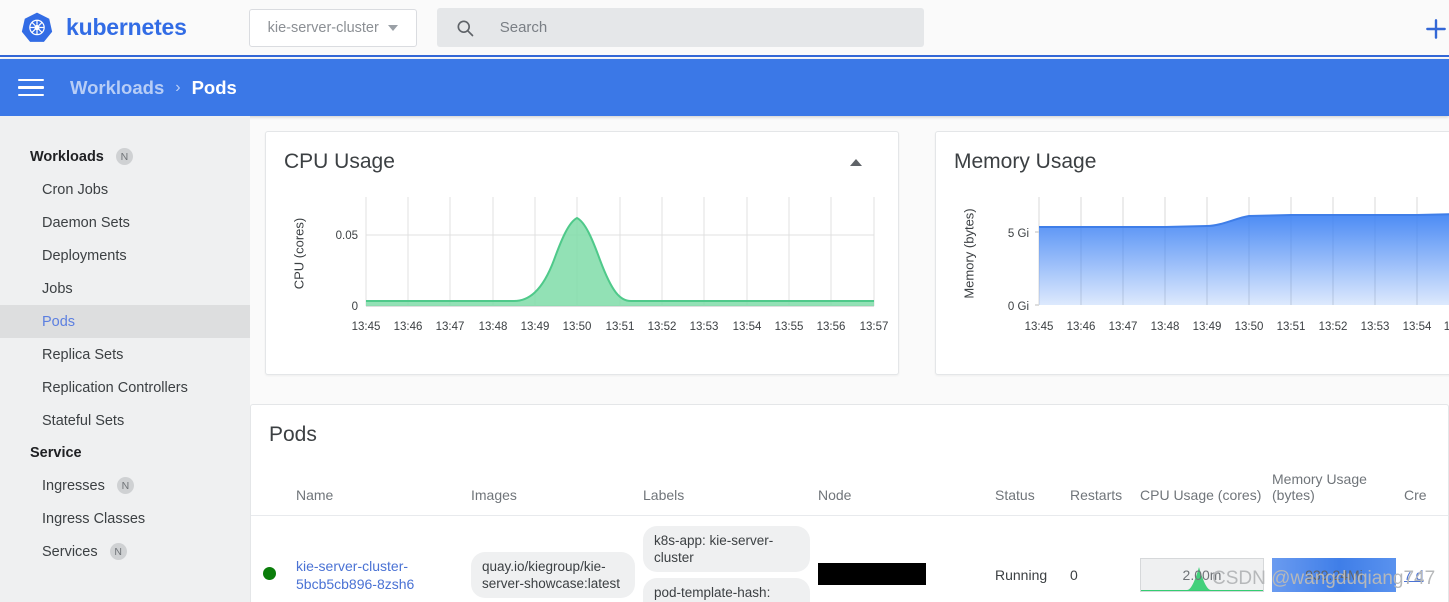 The height and width of the screenshot is (602, 1449). What do you see at coordinates (1375, 327) in the screenshot?
I see `memory-xtick-8: 13:53` at bounding box center [1375, 327].